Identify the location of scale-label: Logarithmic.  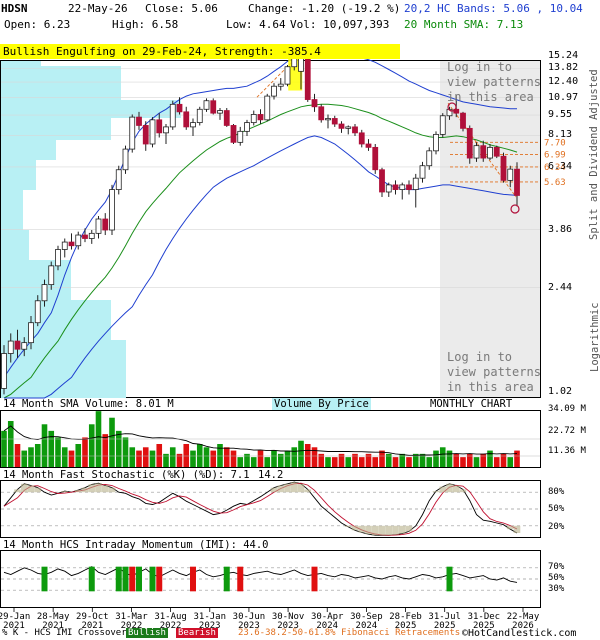
(594, 337).